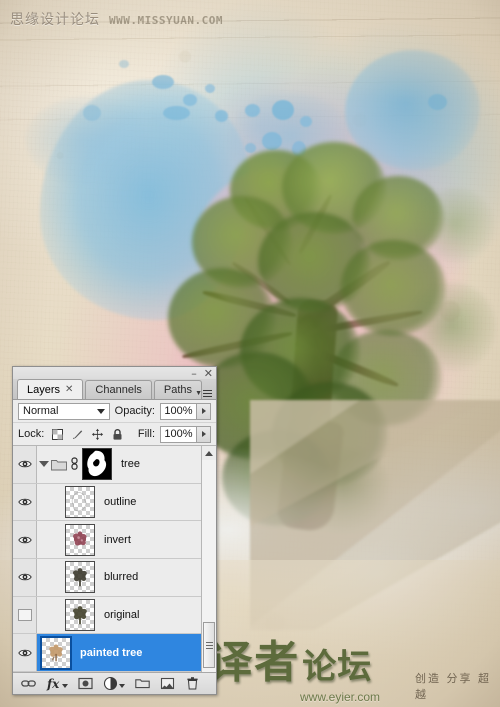  What do you see at coordinates (41, 411) in the screenshot?
I see `blend-mode-value: Normal` at bounding box center [41, 411].